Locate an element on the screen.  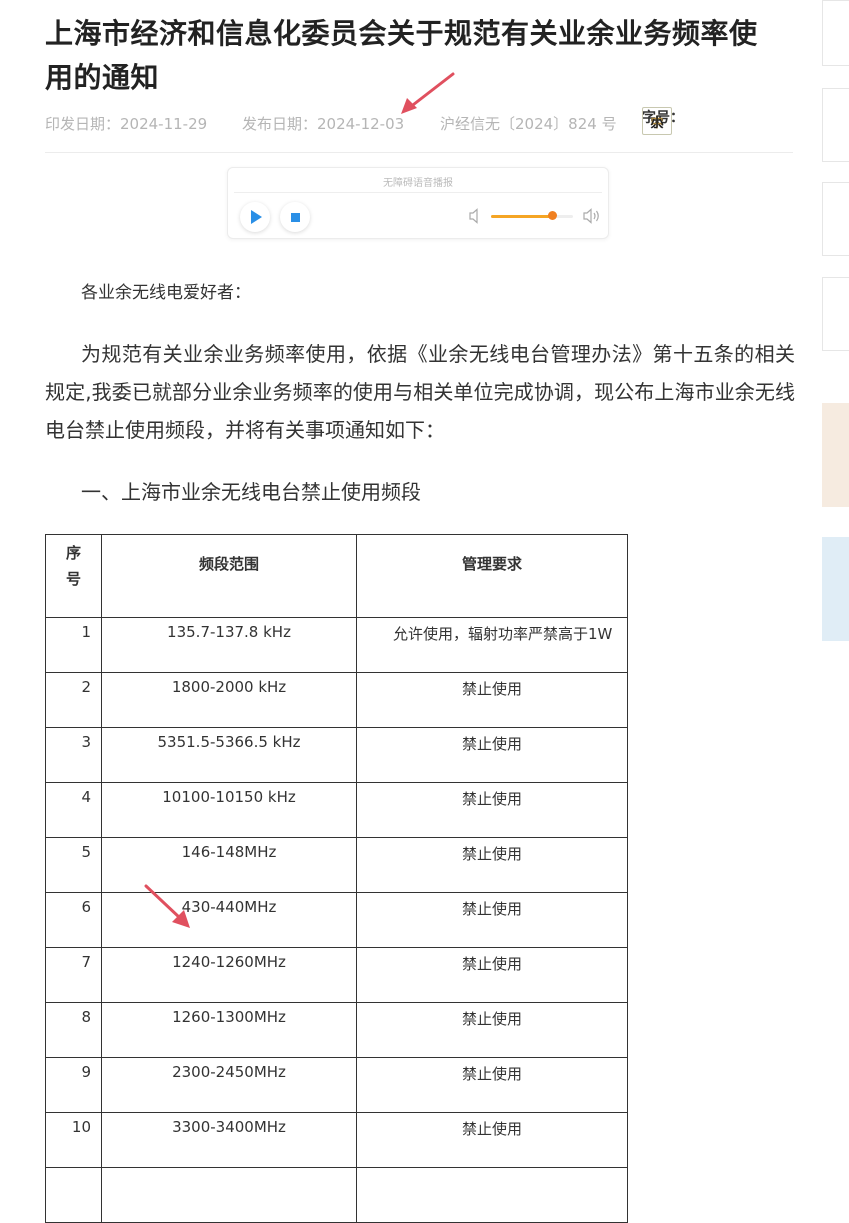
row-number: 9 is located at coordinates (73, 1085).